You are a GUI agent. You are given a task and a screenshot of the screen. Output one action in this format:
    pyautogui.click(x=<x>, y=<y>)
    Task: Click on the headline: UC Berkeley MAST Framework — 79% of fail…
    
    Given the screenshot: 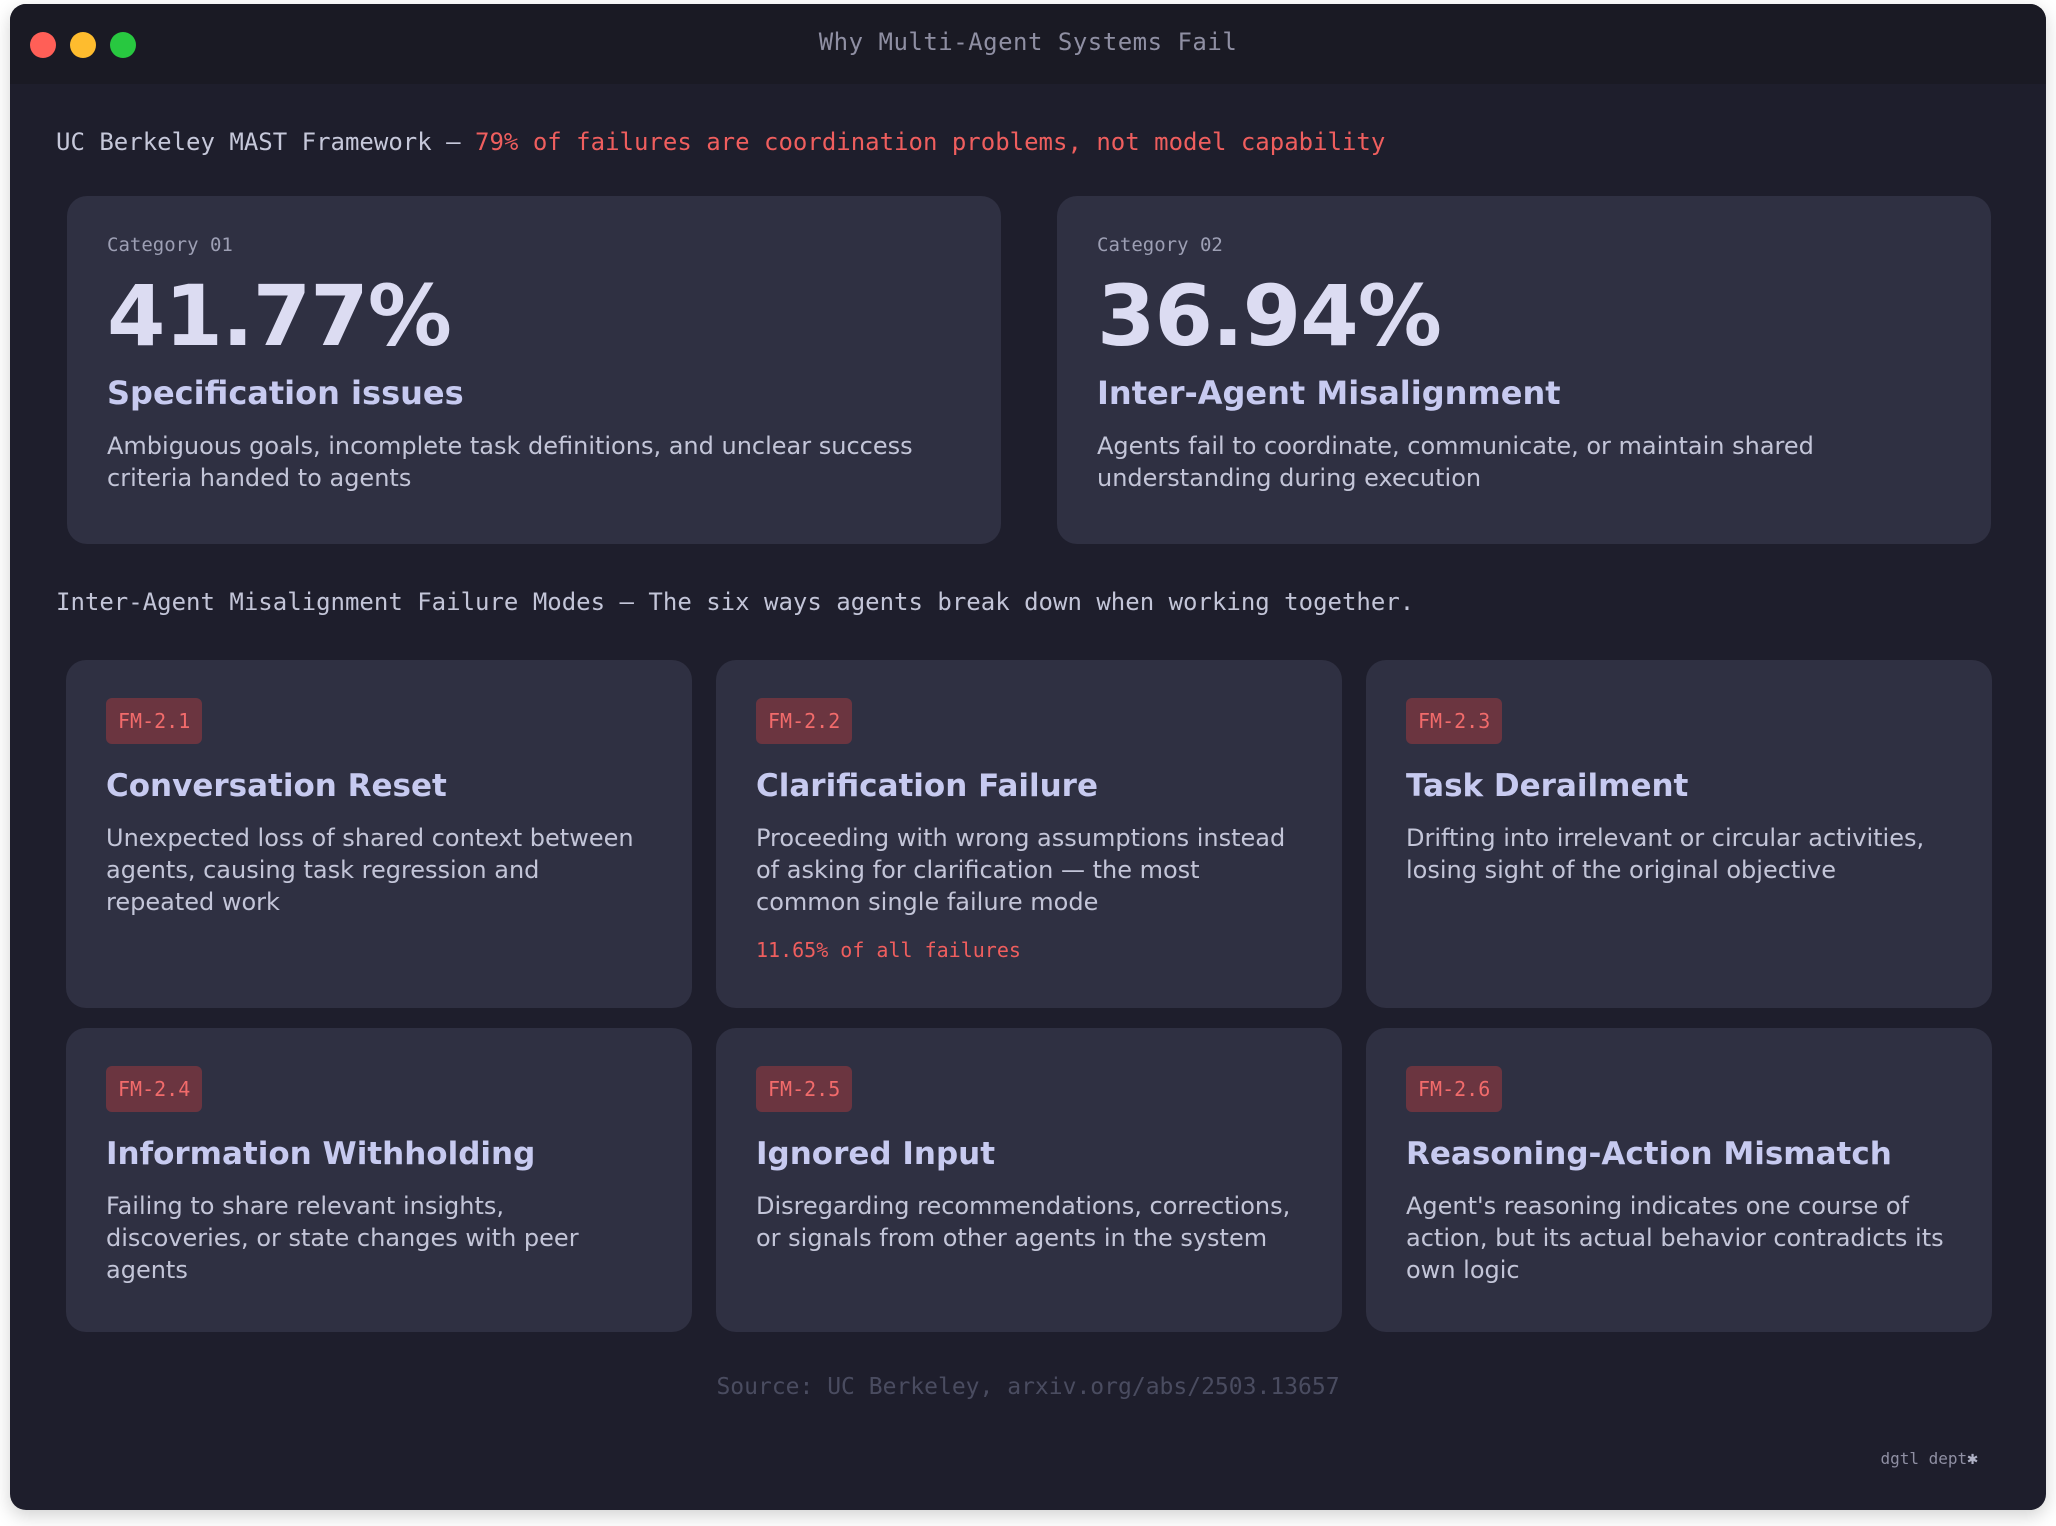 What is the action you would take?
    pyautogui.click(x=720, y=142)
    